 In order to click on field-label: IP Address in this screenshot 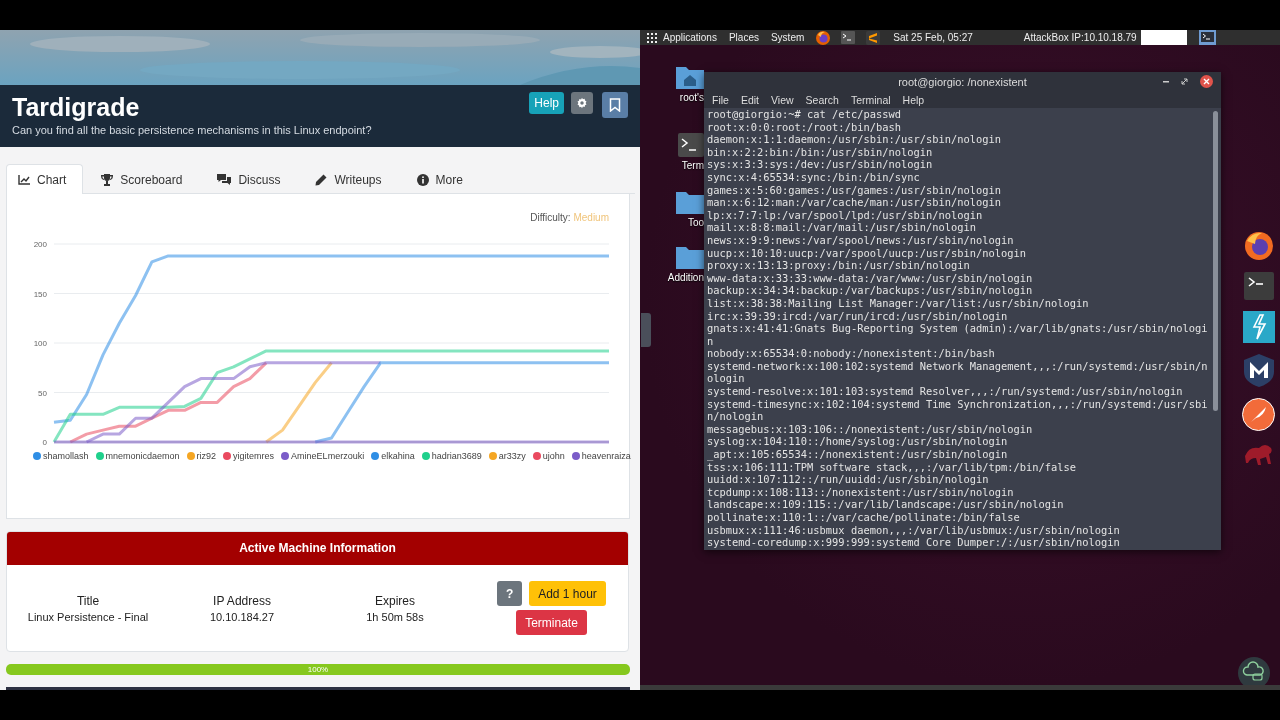, I will do `click(242, 600)`.